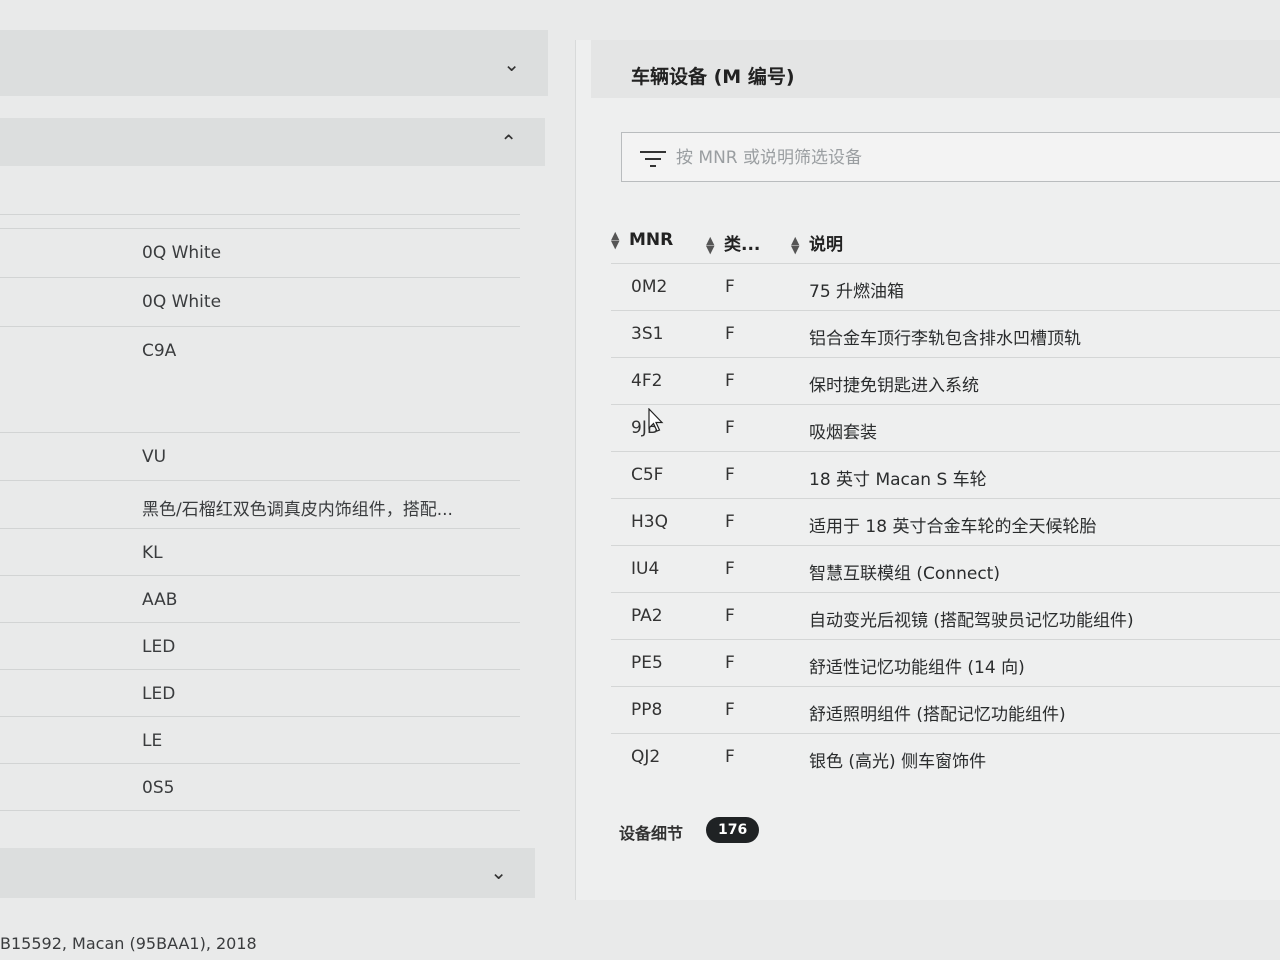  Describe the element at coordinates (826, 245) in the screenshot. I see `column-header-label: 说明` at that location.